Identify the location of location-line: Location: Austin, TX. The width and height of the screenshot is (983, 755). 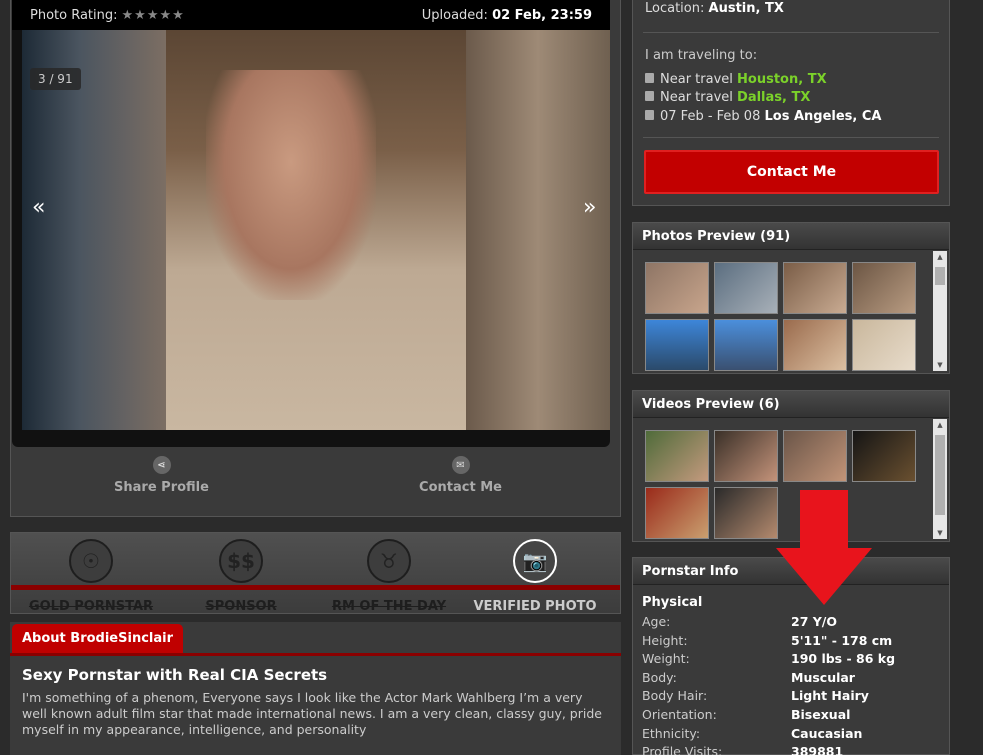
(714, 8).